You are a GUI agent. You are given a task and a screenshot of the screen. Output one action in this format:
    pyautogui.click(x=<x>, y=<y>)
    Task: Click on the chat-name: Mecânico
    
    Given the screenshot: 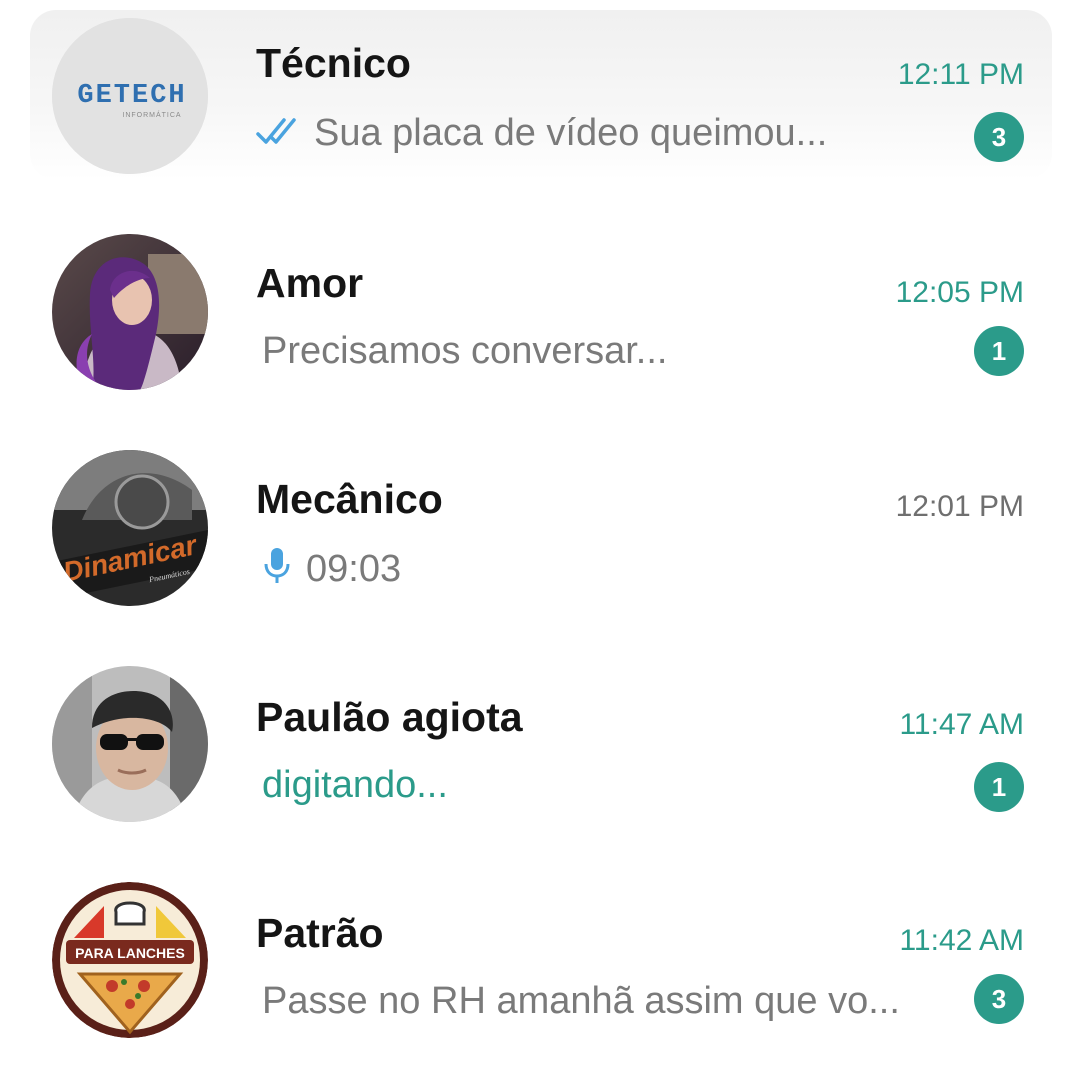 What is the action you would take?
    pyautogui.click(x=349, y=499)
    